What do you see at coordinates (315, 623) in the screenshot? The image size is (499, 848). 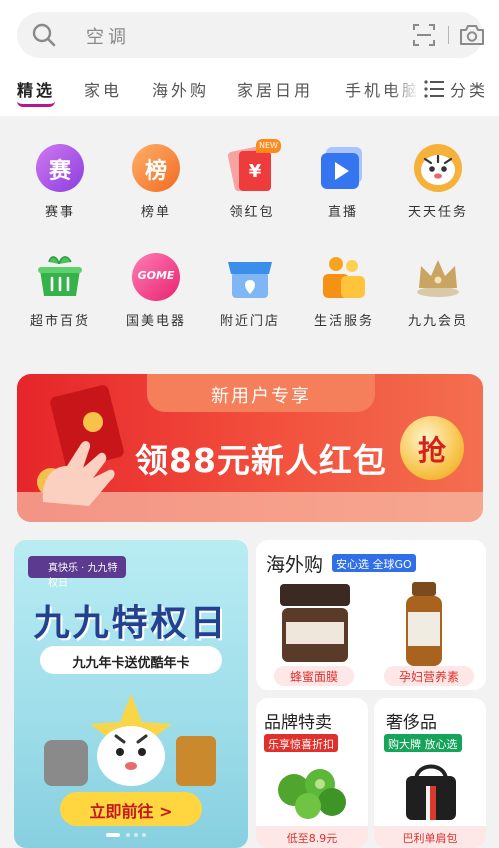 I see `honey-mask-jar-icon` at bounding box center [315, 623].